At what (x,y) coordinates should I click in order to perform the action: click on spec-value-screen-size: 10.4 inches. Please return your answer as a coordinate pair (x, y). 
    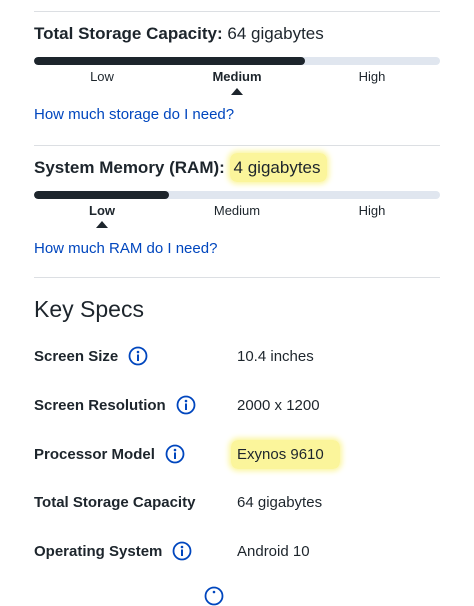
    Looking at the image, I should click on (275, 356).